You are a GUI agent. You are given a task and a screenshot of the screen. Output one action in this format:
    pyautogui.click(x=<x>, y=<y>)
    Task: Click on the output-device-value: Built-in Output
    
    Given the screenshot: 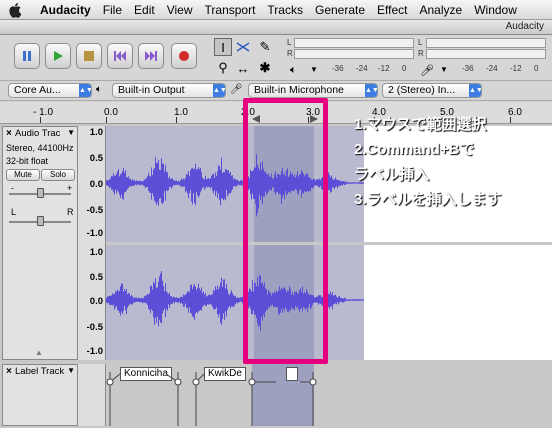 What is the action you would take?
    pyautogui.click(x=151, y=90)
    